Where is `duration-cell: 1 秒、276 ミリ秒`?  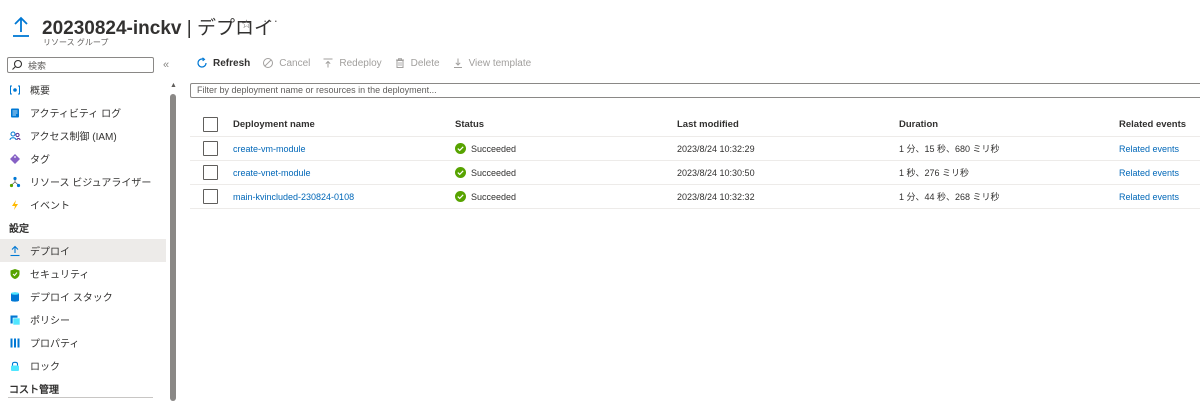 duration-cell: 1 秒、276 ミリ秒 is located at coordinates (934, 173).